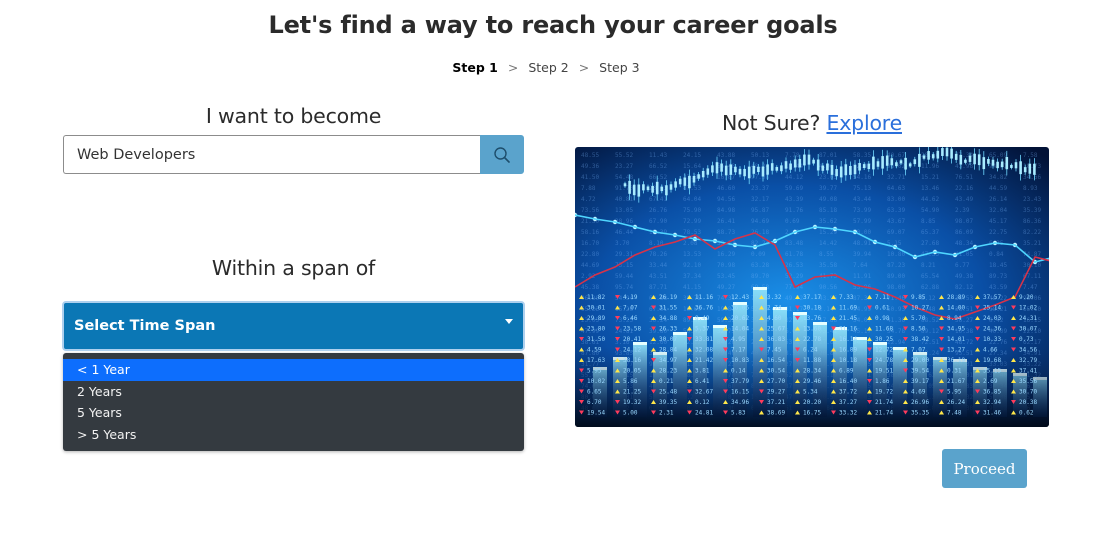 The image size is (1115, 551). I want to click on ticker-value: 0.12, so click(702, 402).